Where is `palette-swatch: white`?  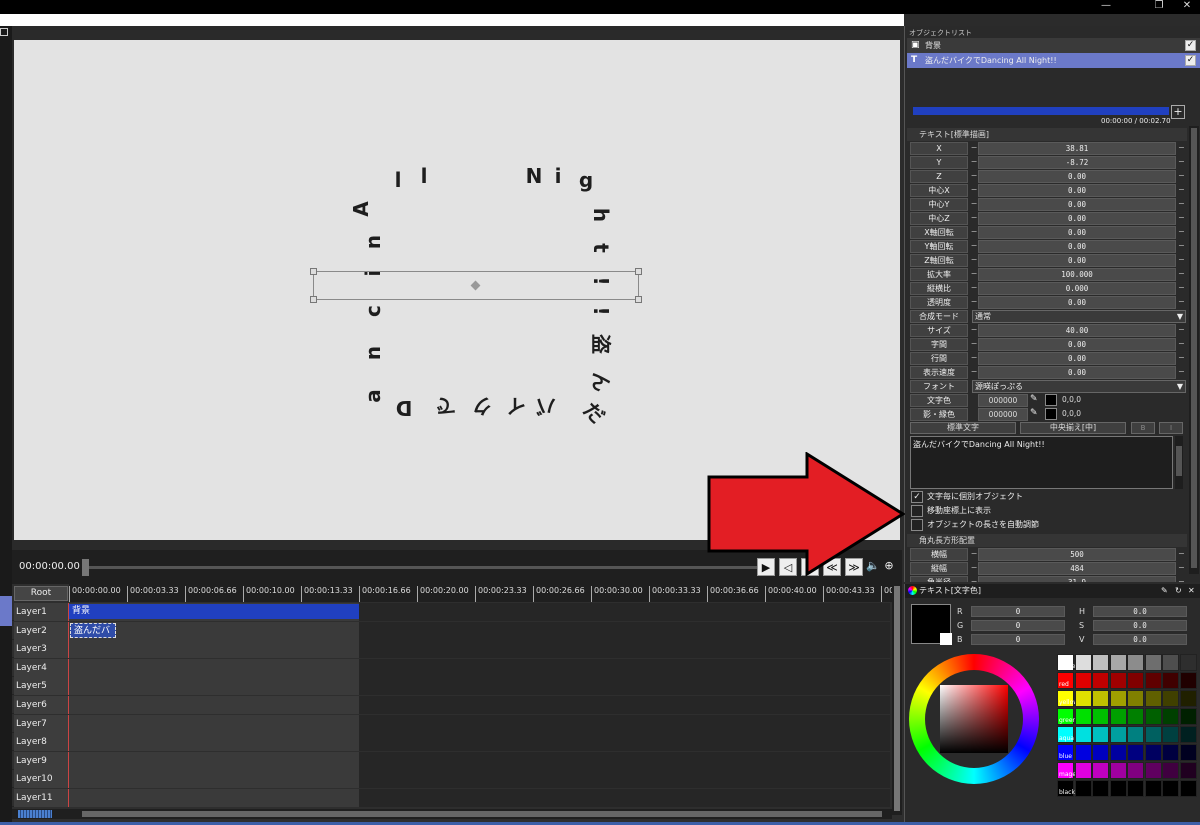
palette-swatch: white is located at coordinates (1066, 662).